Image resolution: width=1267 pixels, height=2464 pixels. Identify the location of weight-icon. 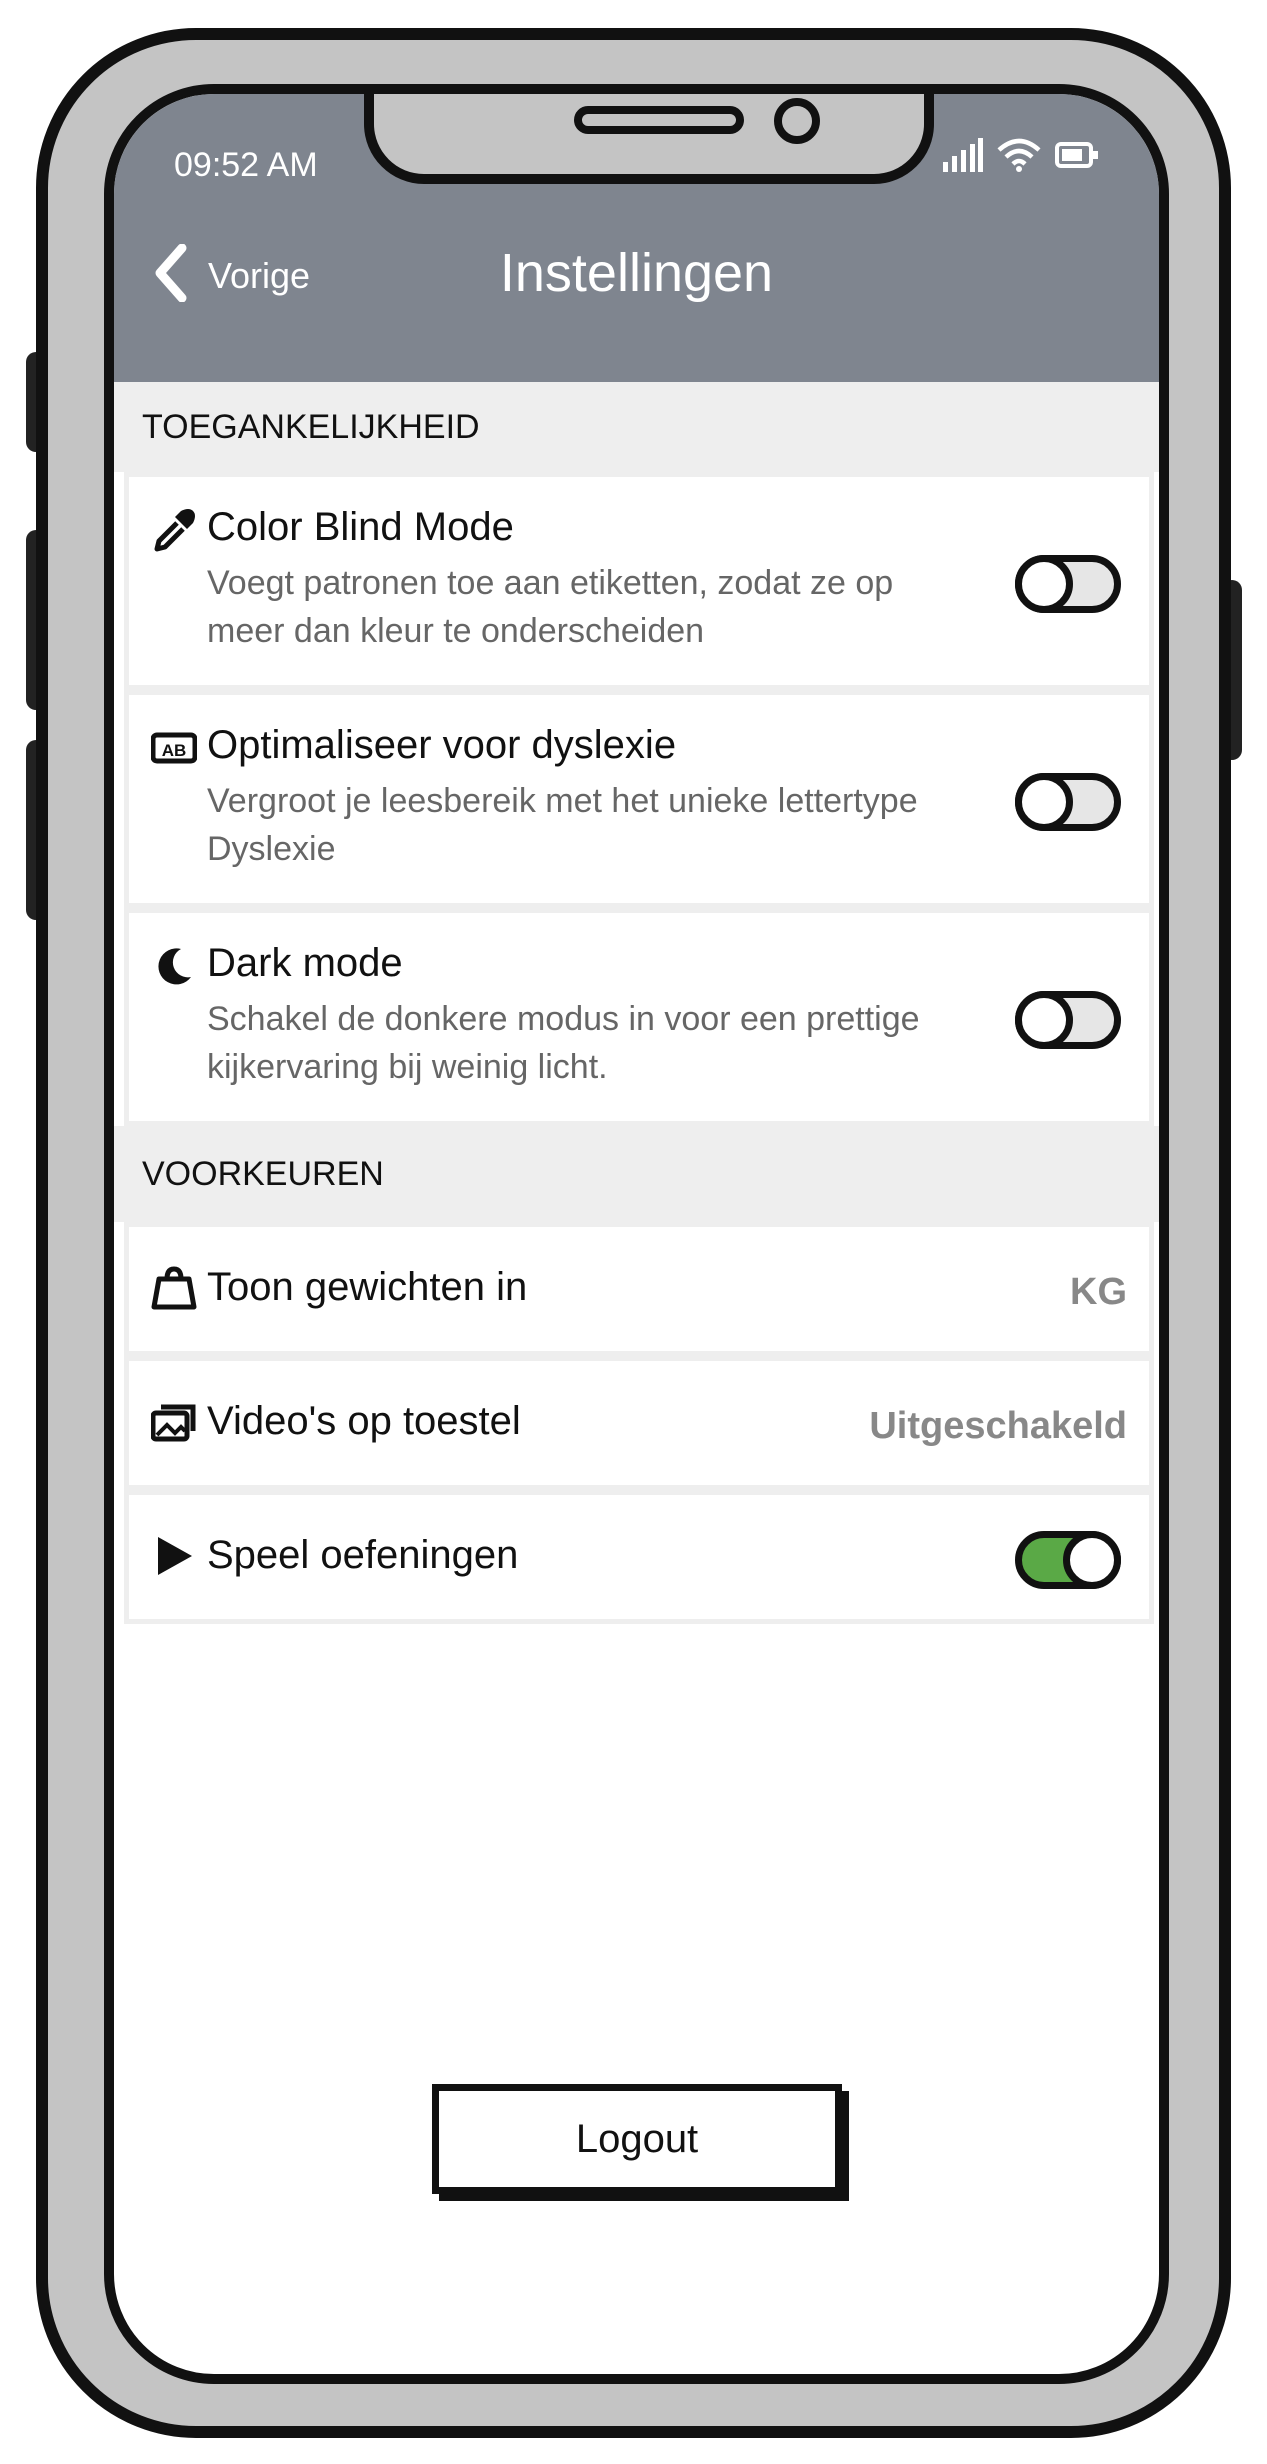
(174, 1288).